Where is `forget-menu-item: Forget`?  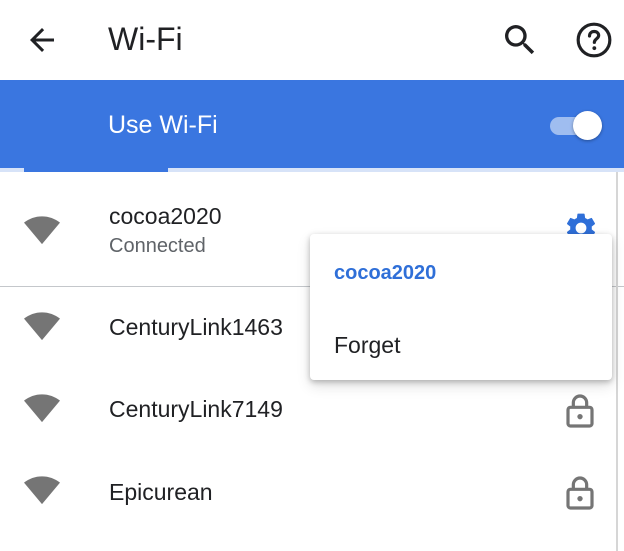 forget-menu-item: Forget is located at coordinates (367, 345).